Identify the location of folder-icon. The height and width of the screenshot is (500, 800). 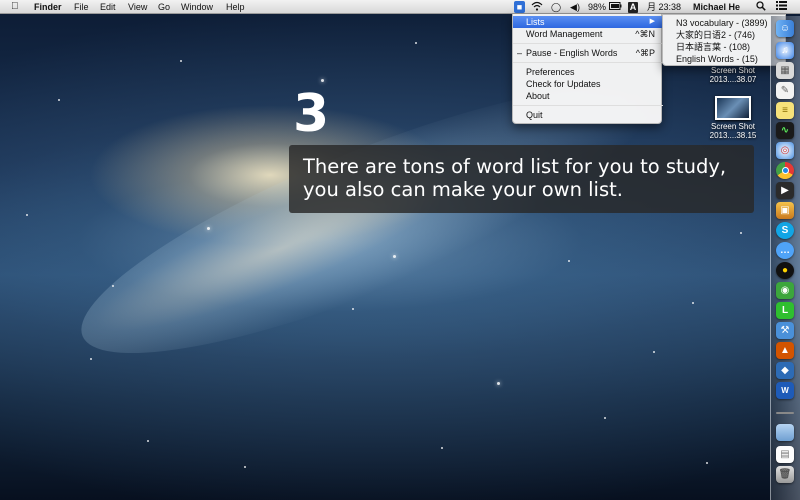
(785, 432).